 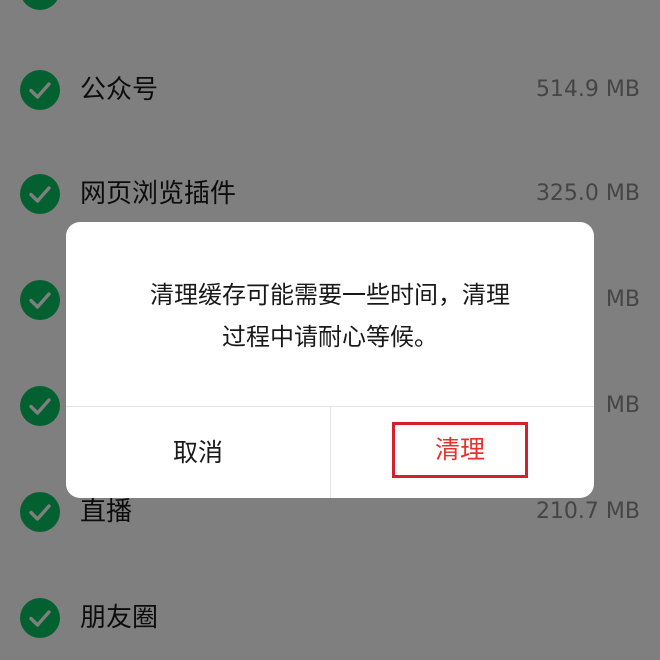 What do you see at coordinates (330, 337) in the screenshot?
I see `dialog-message-line: 过程中请耐心等候。` at bounding box center [330, 337].